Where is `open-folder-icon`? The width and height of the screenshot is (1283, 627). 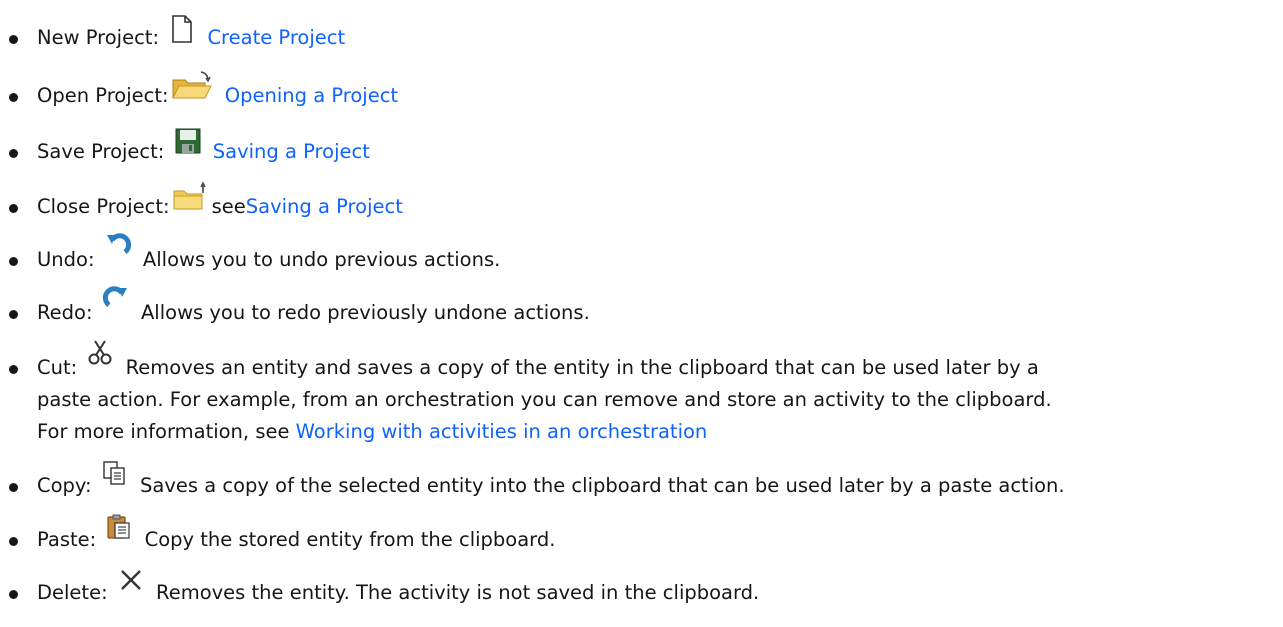
open-folder-icon is located at coordinates (192, 88).